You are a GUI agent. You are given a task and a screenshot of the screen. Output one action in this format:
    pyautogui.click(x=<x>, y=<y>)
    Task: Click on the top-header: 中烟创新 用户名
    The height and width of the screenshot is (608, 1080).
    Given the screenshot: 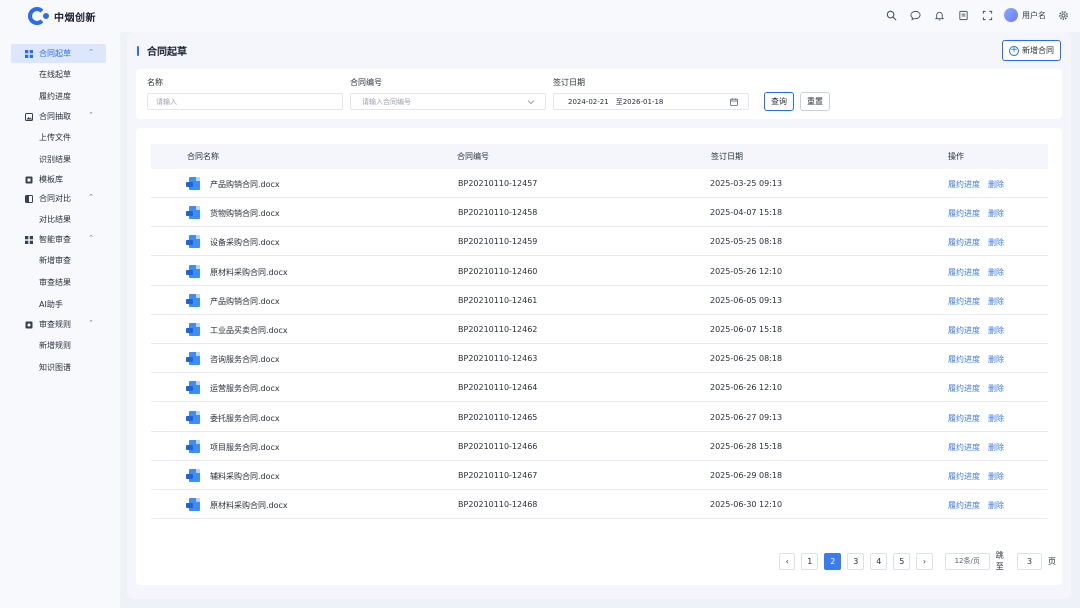 What is the action you would take?
    pyautogui.click(x=540, y=16)
    